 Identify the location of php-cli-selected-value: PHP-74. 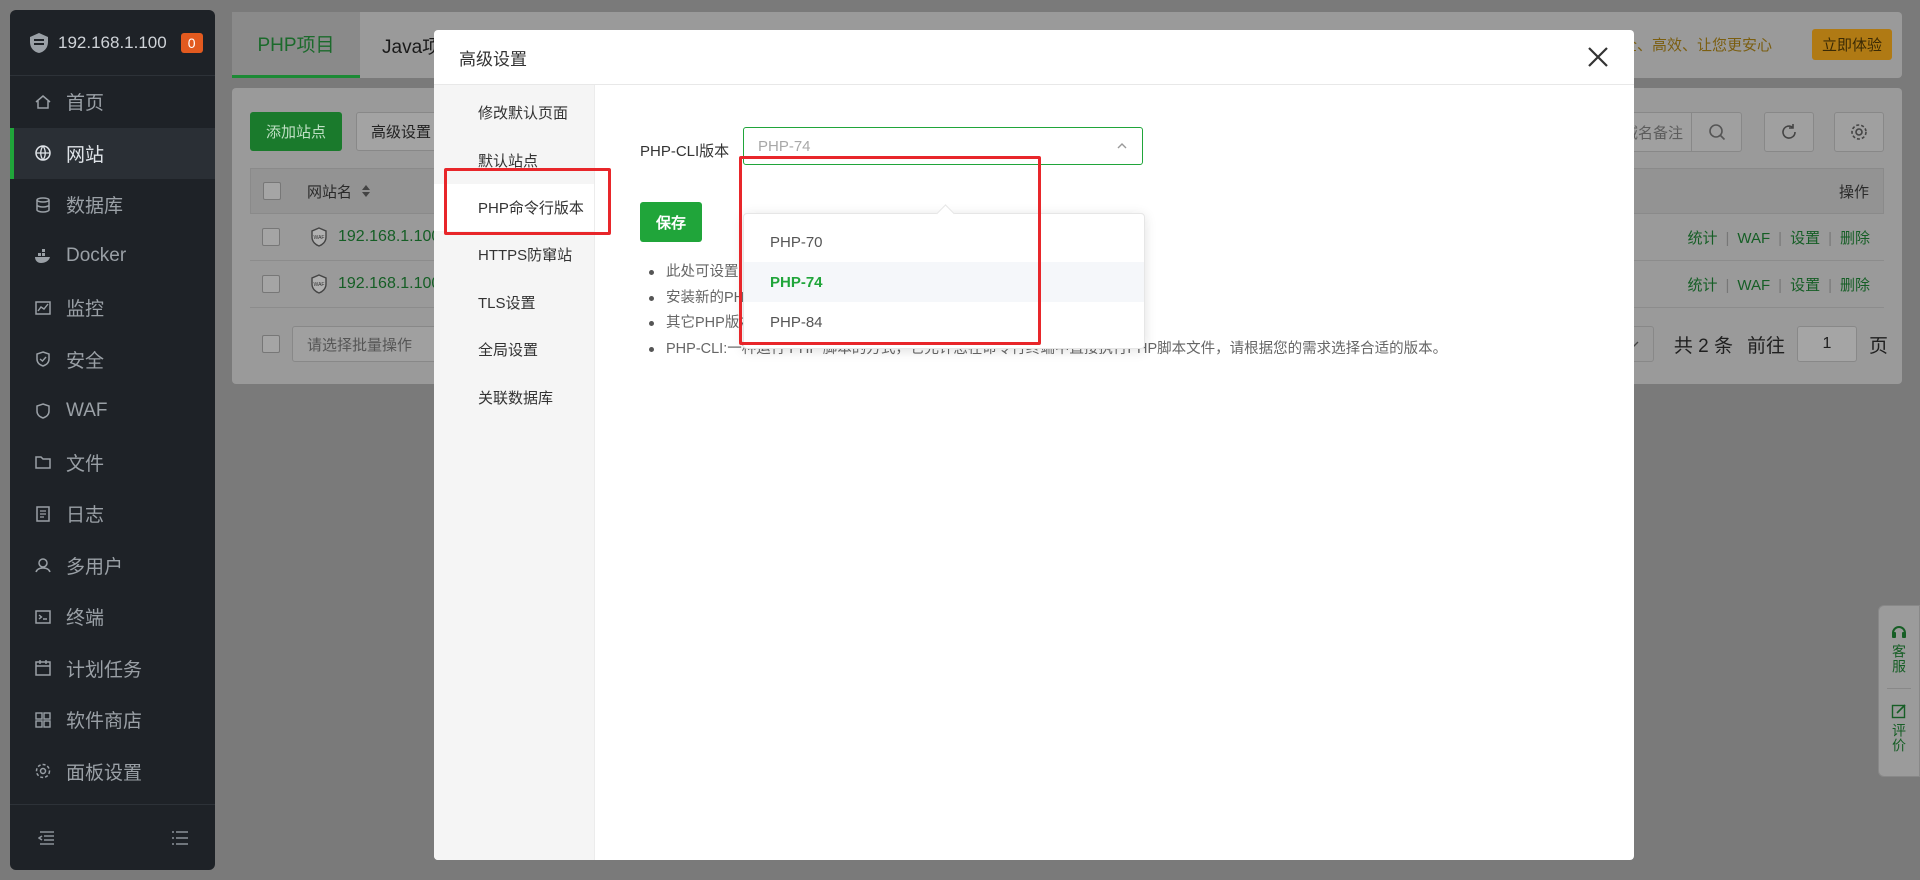
(784, 146).